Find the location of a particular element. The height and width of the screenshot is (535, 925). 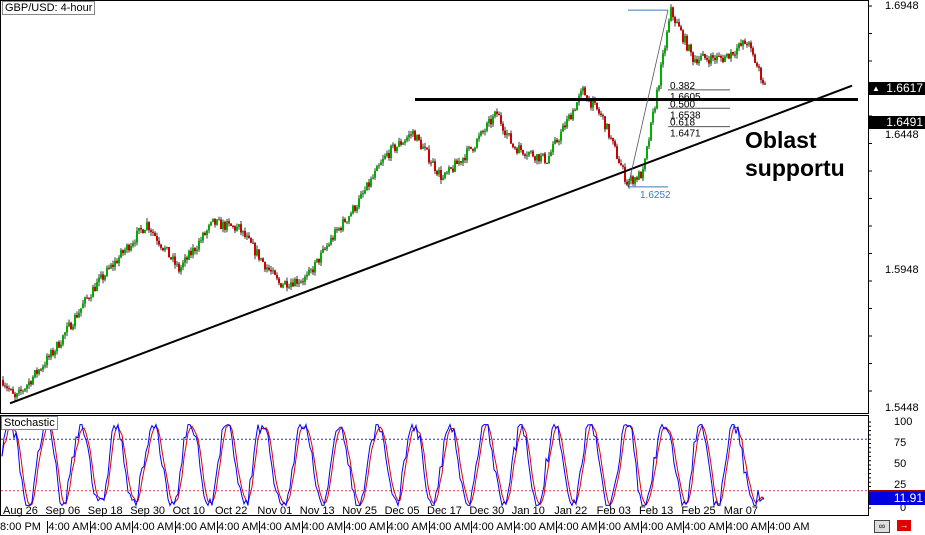

fib-ratio-label: 0.382 is located at coordinates (682, 86).